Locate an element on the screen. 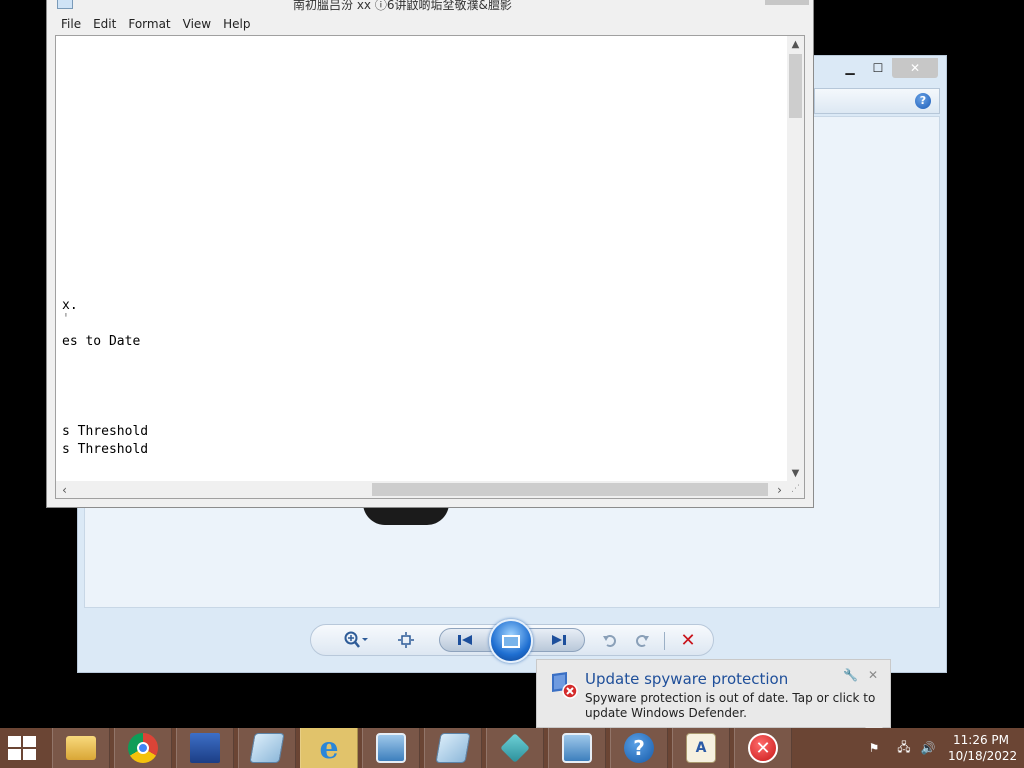  taskbar-app-cubes is located at coordinates (515, 748).